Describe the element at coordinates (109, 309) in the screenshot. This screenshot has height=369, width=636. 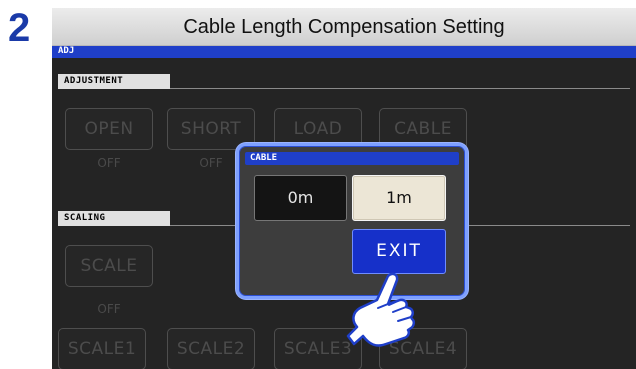
I see `scale-state: OFF` at that location.